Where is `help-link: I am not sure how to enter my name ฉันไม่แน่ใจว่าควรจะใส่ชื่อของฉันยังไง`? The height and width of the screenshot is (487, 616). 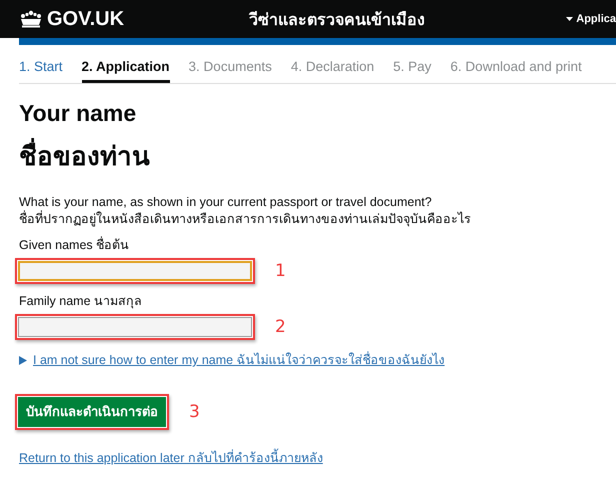
help-link: I am not sure how to enter my name ฉันไม่แน่ใจว่าควรจะใส่ชื่อของฉันยังไง is located at coordinates (239, 360).